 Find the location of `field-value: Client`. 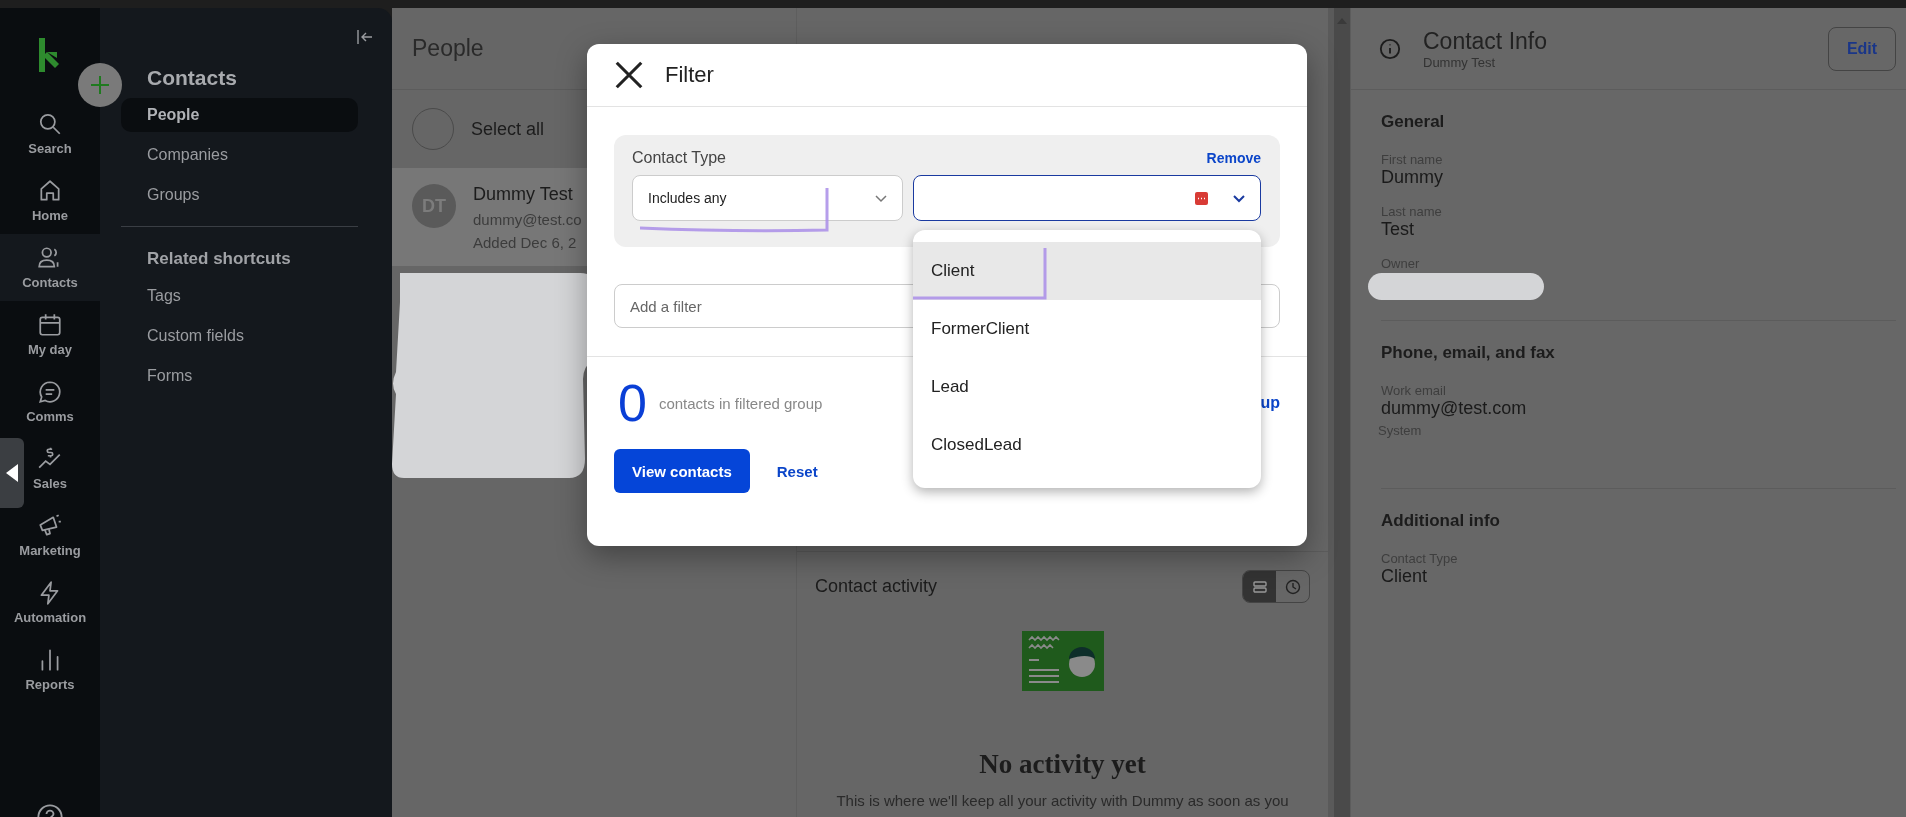

field-value: Client is located at coordinates (1405, 576).